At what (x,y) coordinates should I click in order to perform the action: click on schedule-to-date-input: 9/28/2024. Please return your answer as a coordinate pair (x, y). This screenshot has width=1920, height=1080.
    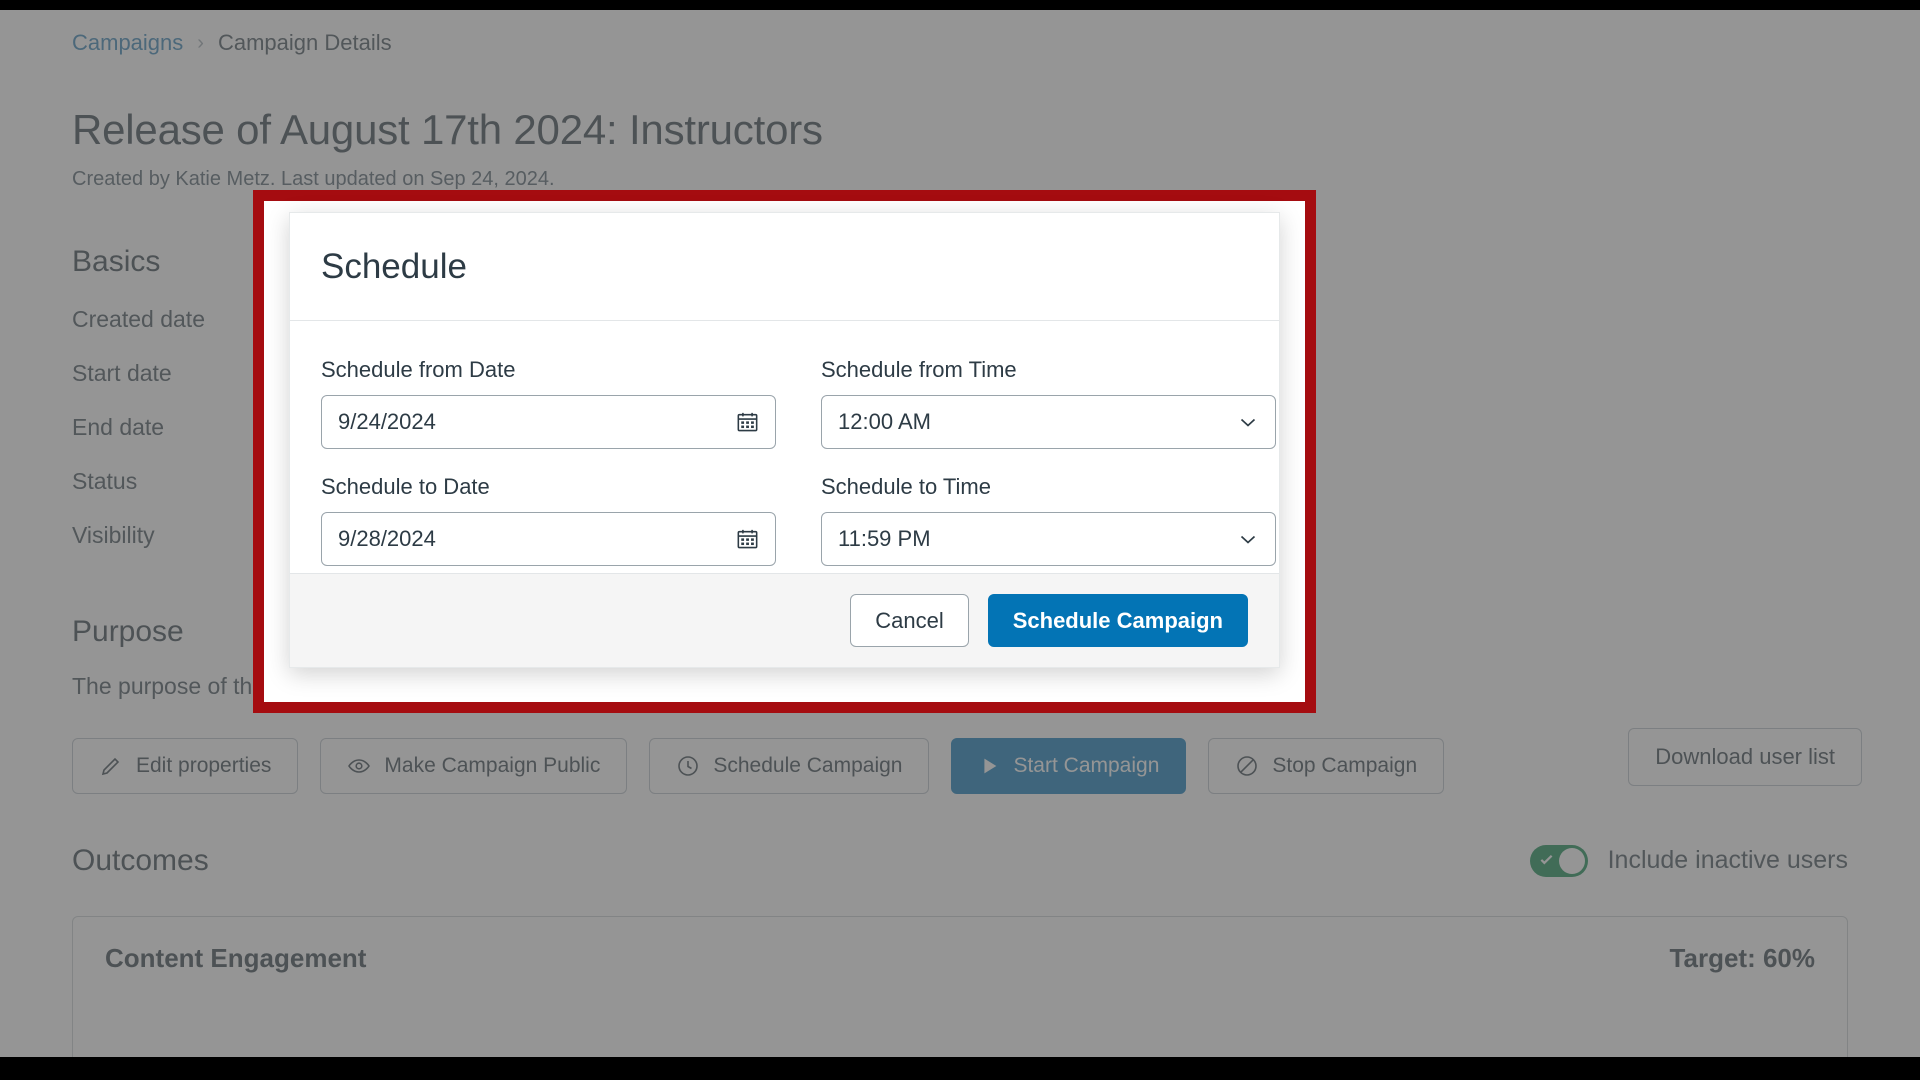
    Looking at the image, I should click on (548, 539).